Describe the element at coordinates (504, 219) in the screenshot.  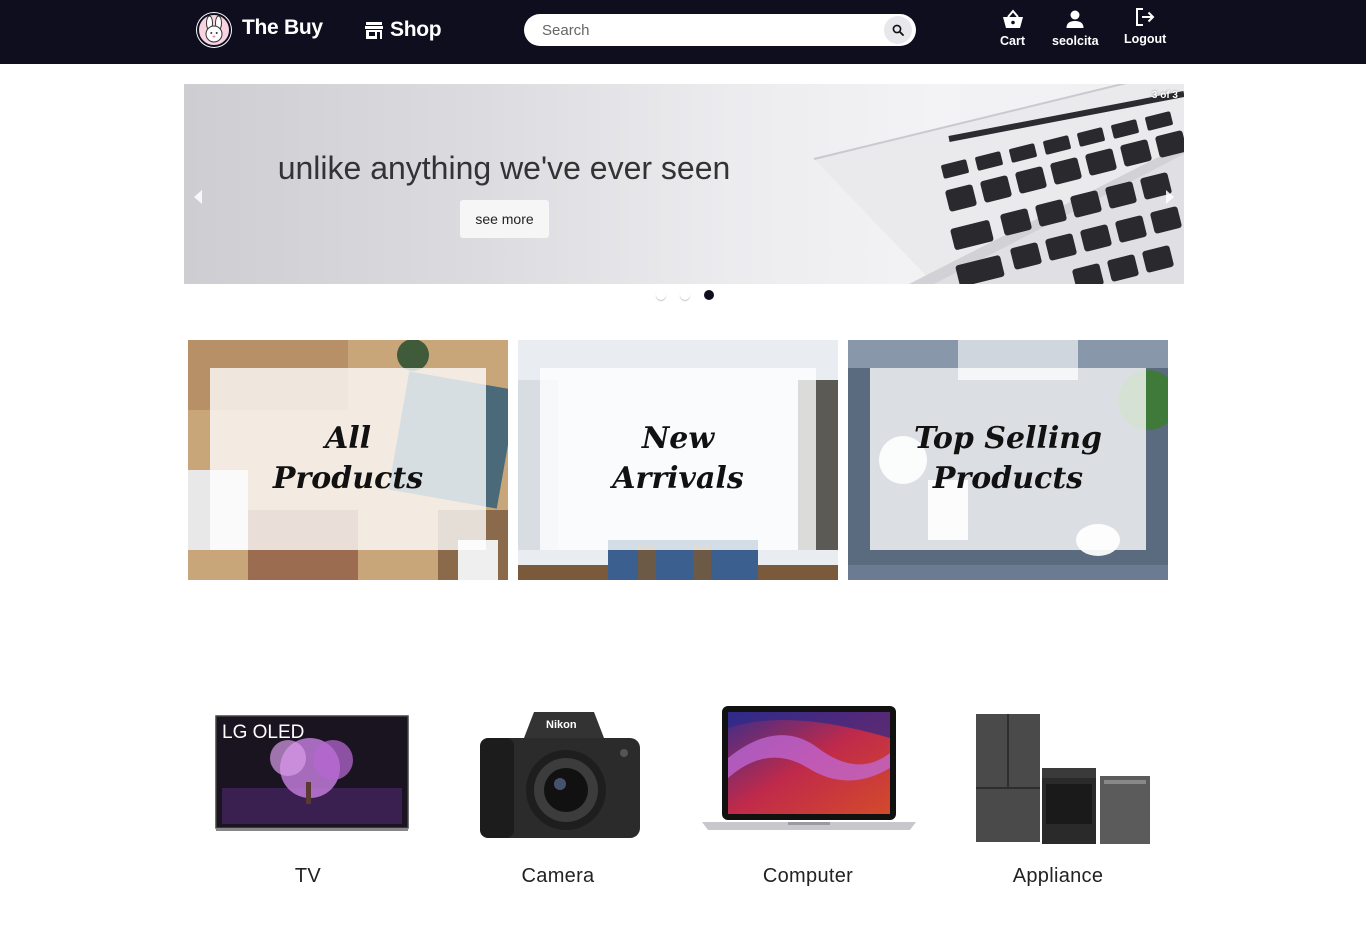
I see `see-more-button: see more` at that location.